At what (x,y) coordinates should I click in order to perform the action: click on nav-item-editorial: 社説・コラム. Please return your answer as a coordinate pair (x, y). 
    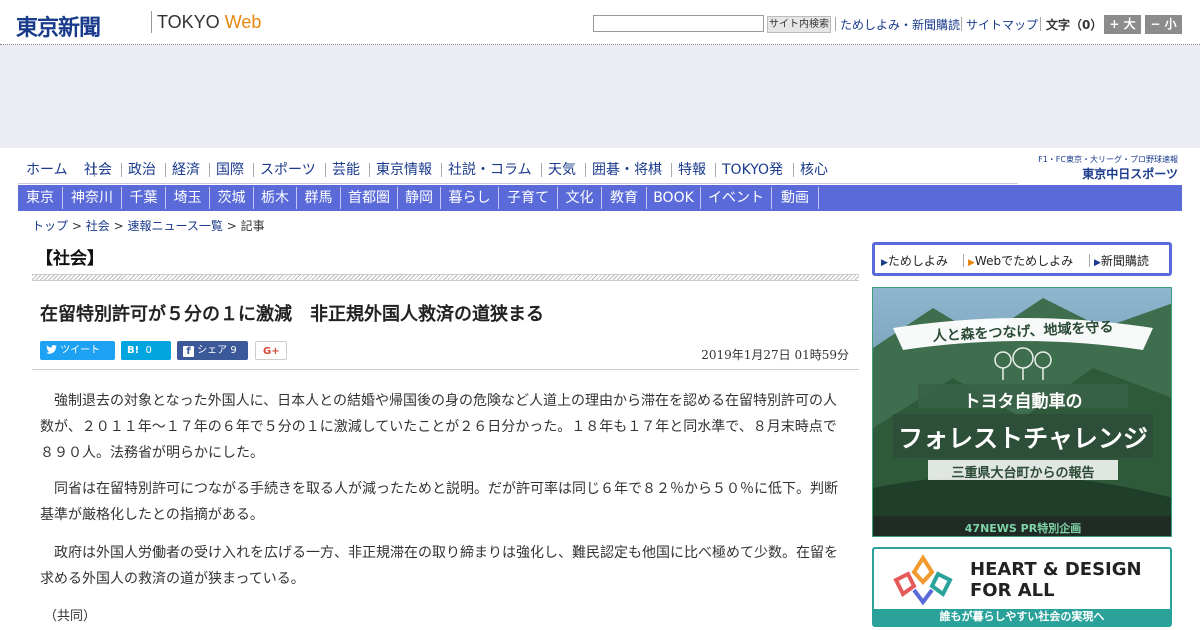
    Looking at the image, I should click on (490, 170).